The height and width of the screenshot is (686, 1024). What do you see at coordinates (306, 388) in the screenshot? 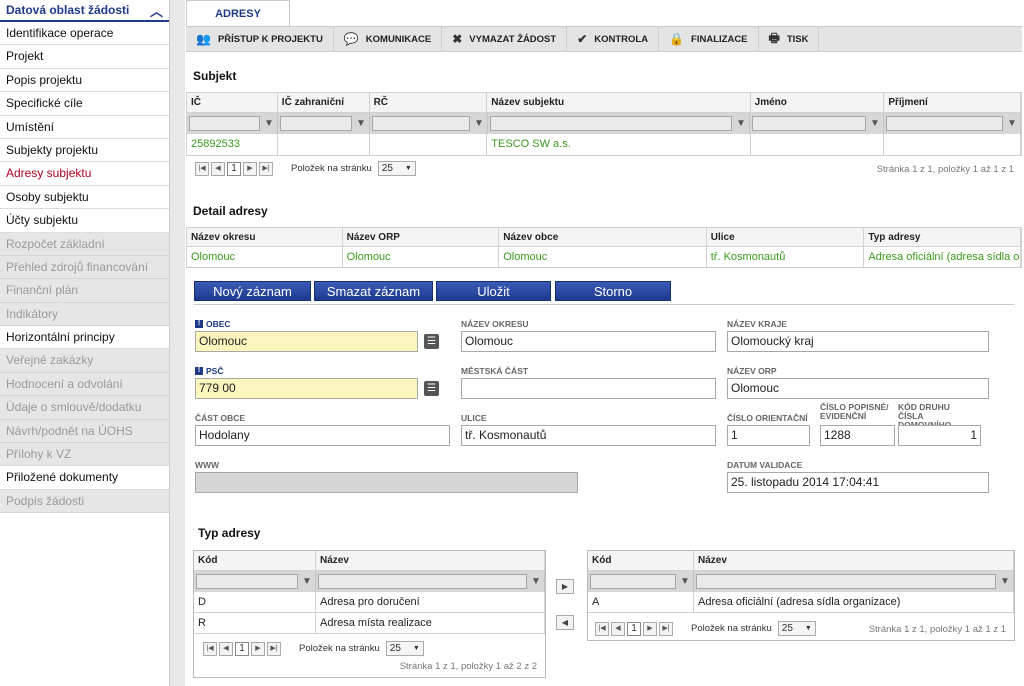
I see `psc-input: 779 00` at bounding box center [306, 388].